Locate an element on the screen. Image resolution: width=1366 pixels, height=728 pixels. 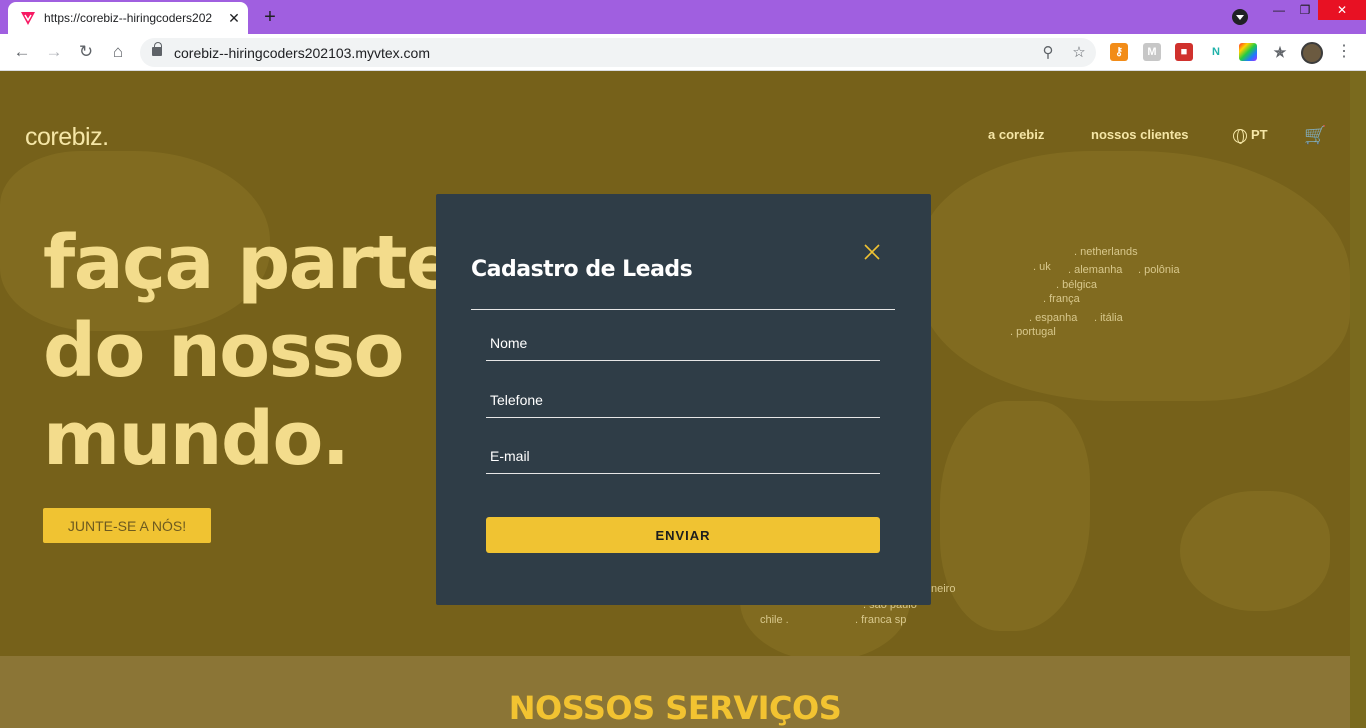
game-extension-icon: ■ is located at coordinates (1184, 52).